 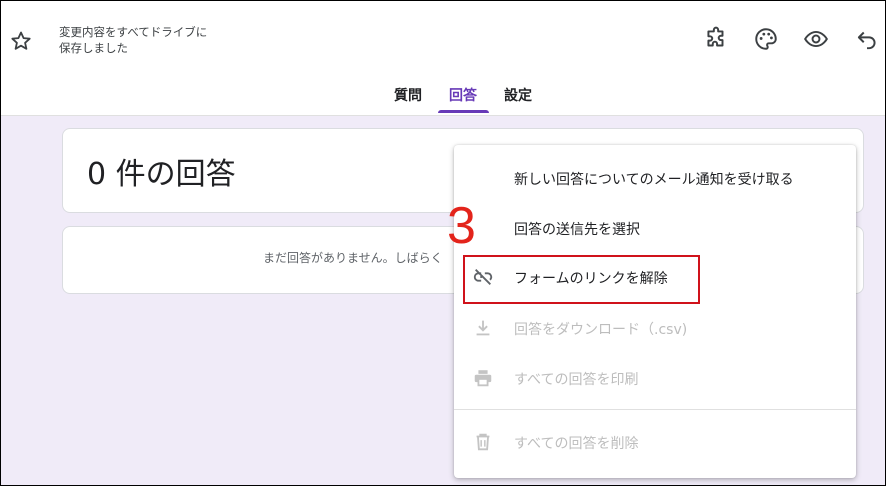 I want to click on menu-item-download-csv: 回答をダウンロード（.csv), so click(x=655, y=328).